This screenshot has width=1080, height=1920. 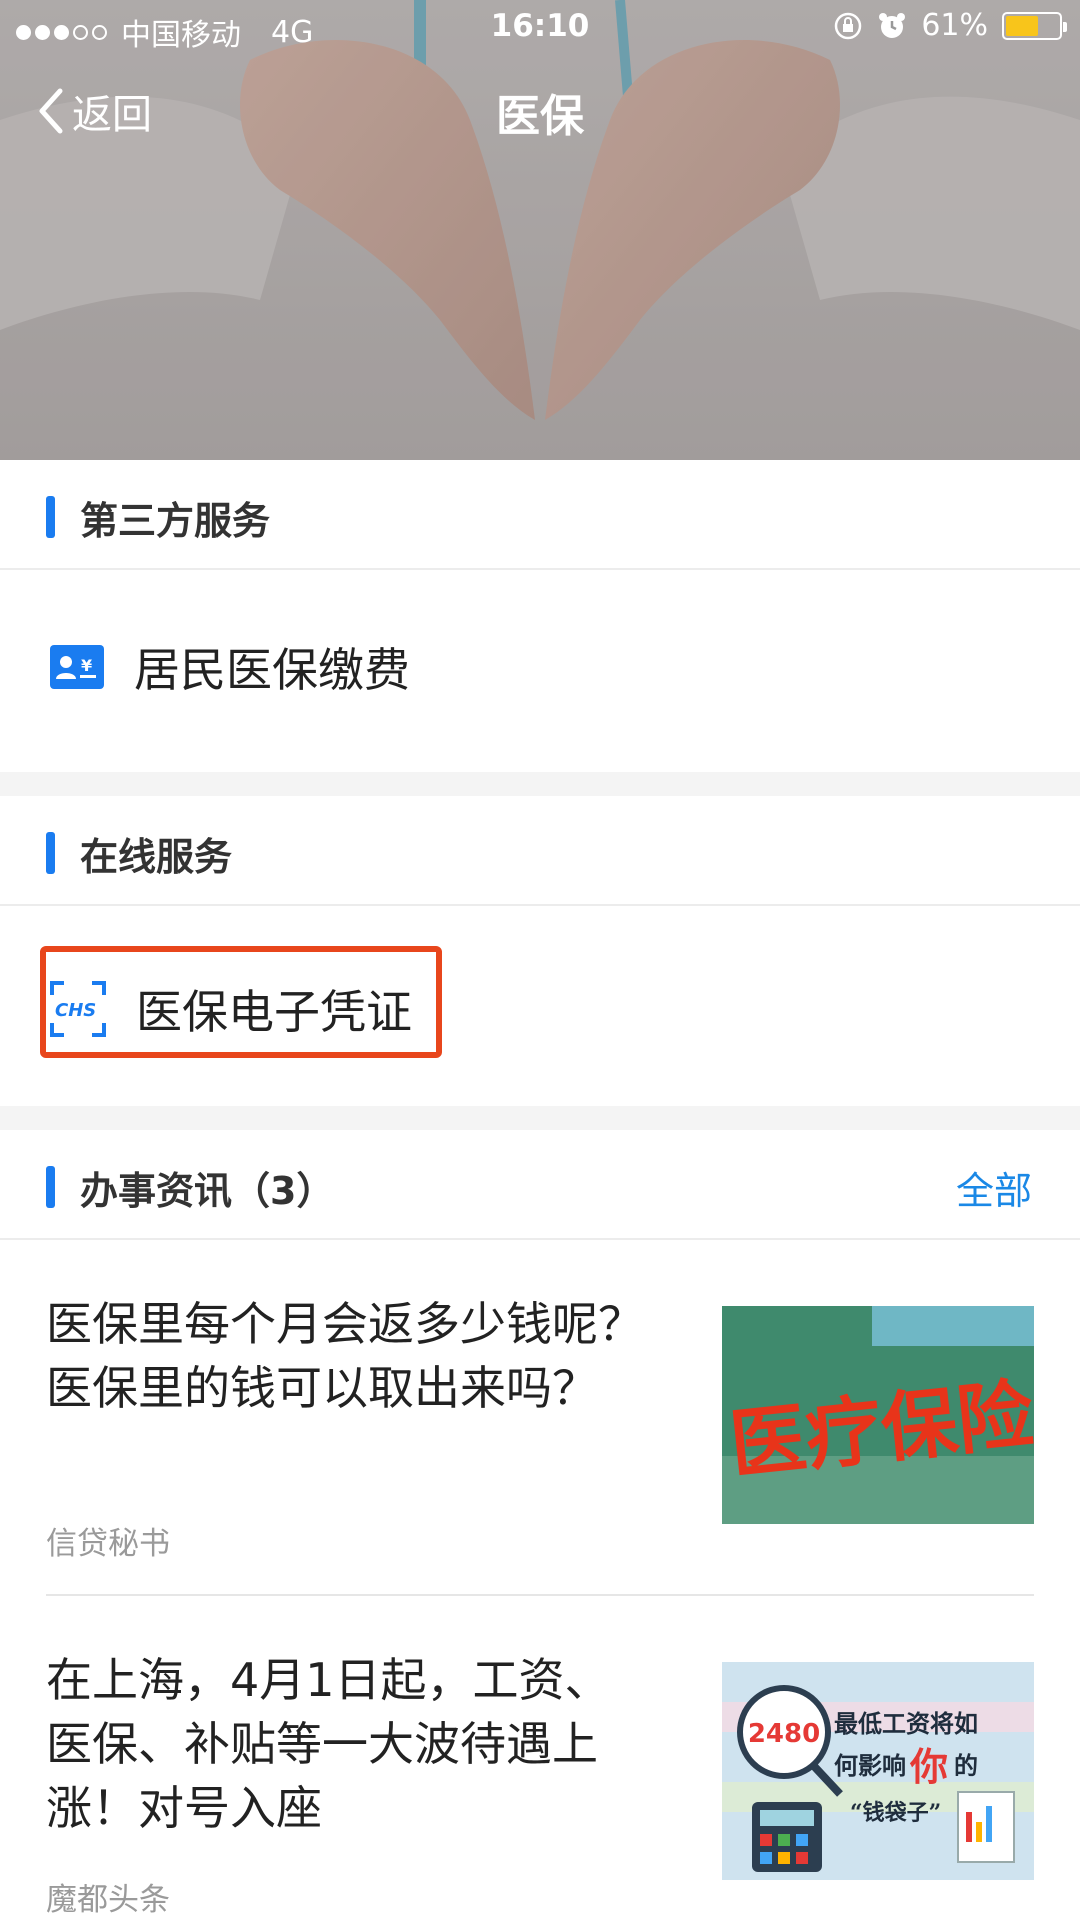 I want to click on alarm-icon, so click(x=892, y=25).